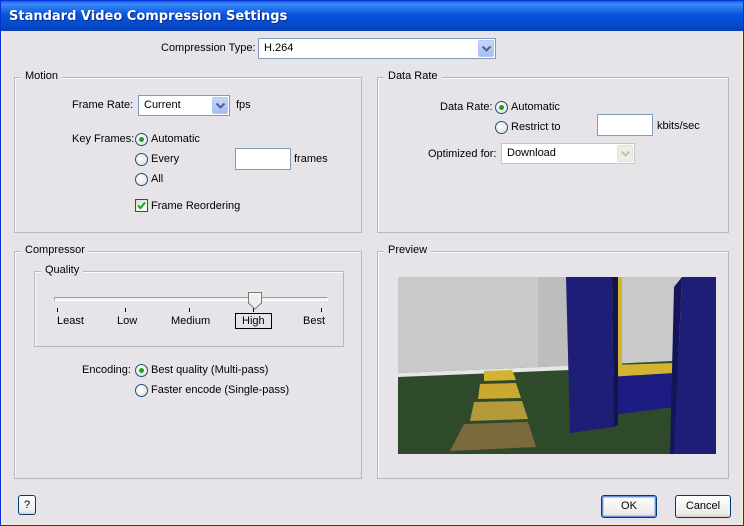 This screenshot has width=744, height=526. What do you see at coordinates (70, 321) in the screenshot?
I see `quality-level-least: Least` at bounding box center [70, 321].